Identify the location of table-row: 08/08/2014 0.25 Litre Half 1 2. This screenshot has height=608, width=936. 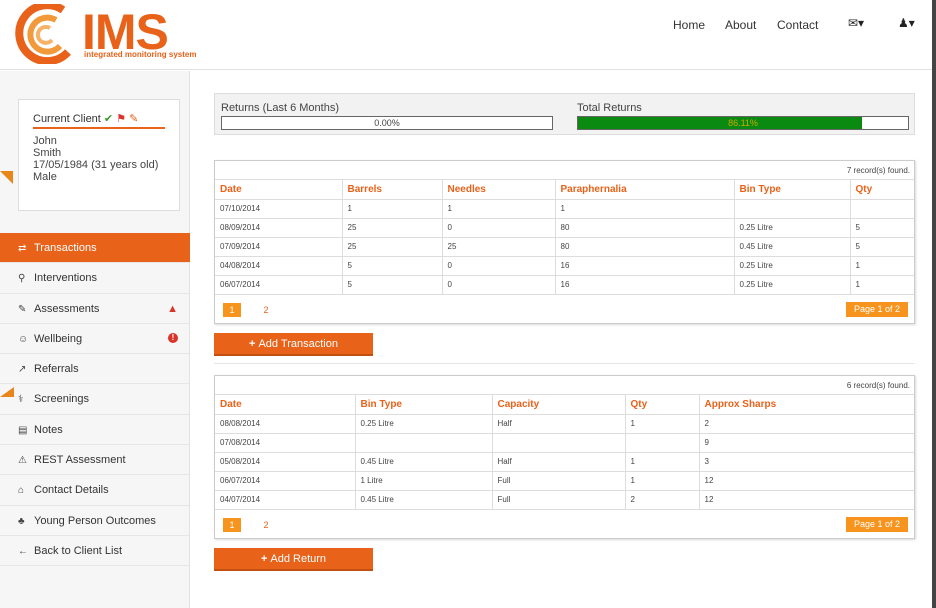
(564, 424).